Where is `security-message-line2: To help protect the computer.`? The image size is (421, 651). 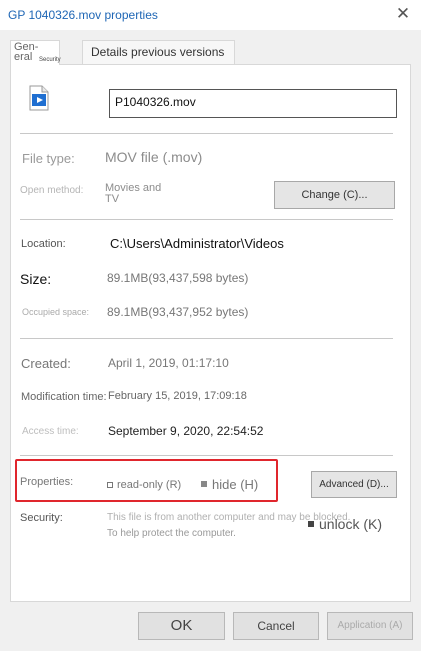 security-message-line2: To help protect the computer. is located at coordinates (171, 533).